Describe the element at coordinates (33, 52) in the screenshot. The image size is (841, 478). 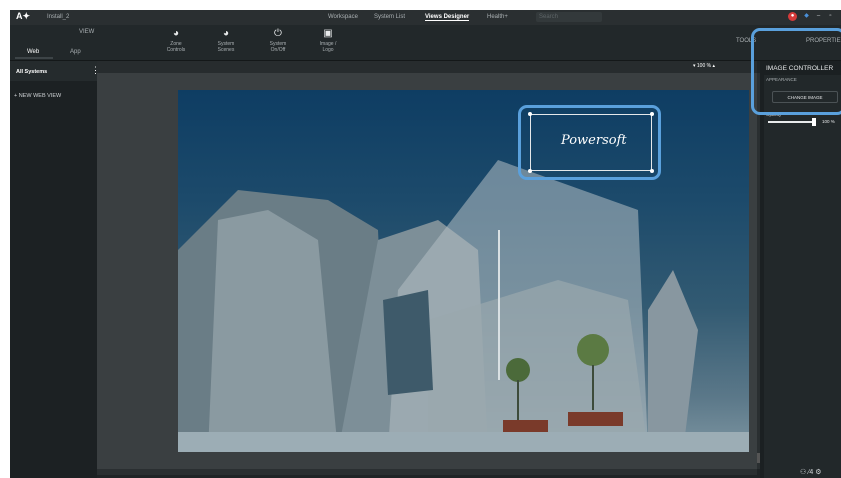
I see `tab-web: Web` at that location.